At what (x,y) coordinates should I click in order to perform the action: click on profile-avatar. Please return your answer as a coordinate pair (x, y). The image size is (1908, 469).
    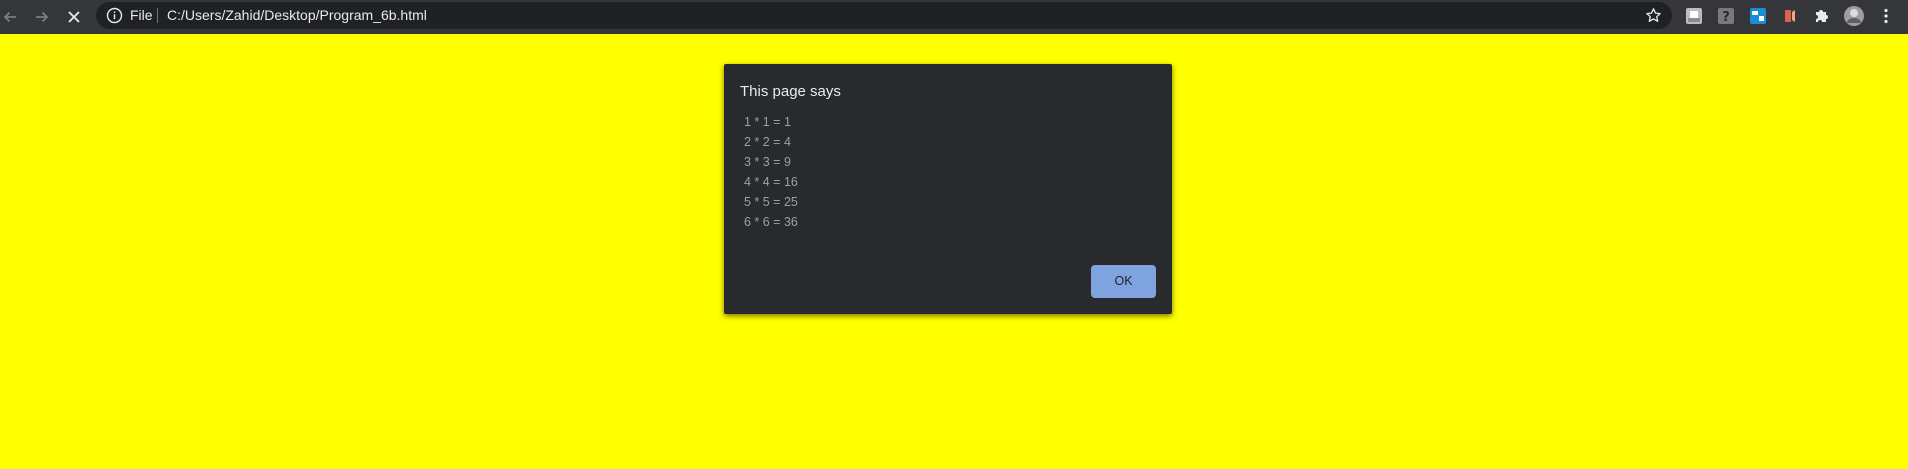
    Looking at the image, I should click on (1854, 16).